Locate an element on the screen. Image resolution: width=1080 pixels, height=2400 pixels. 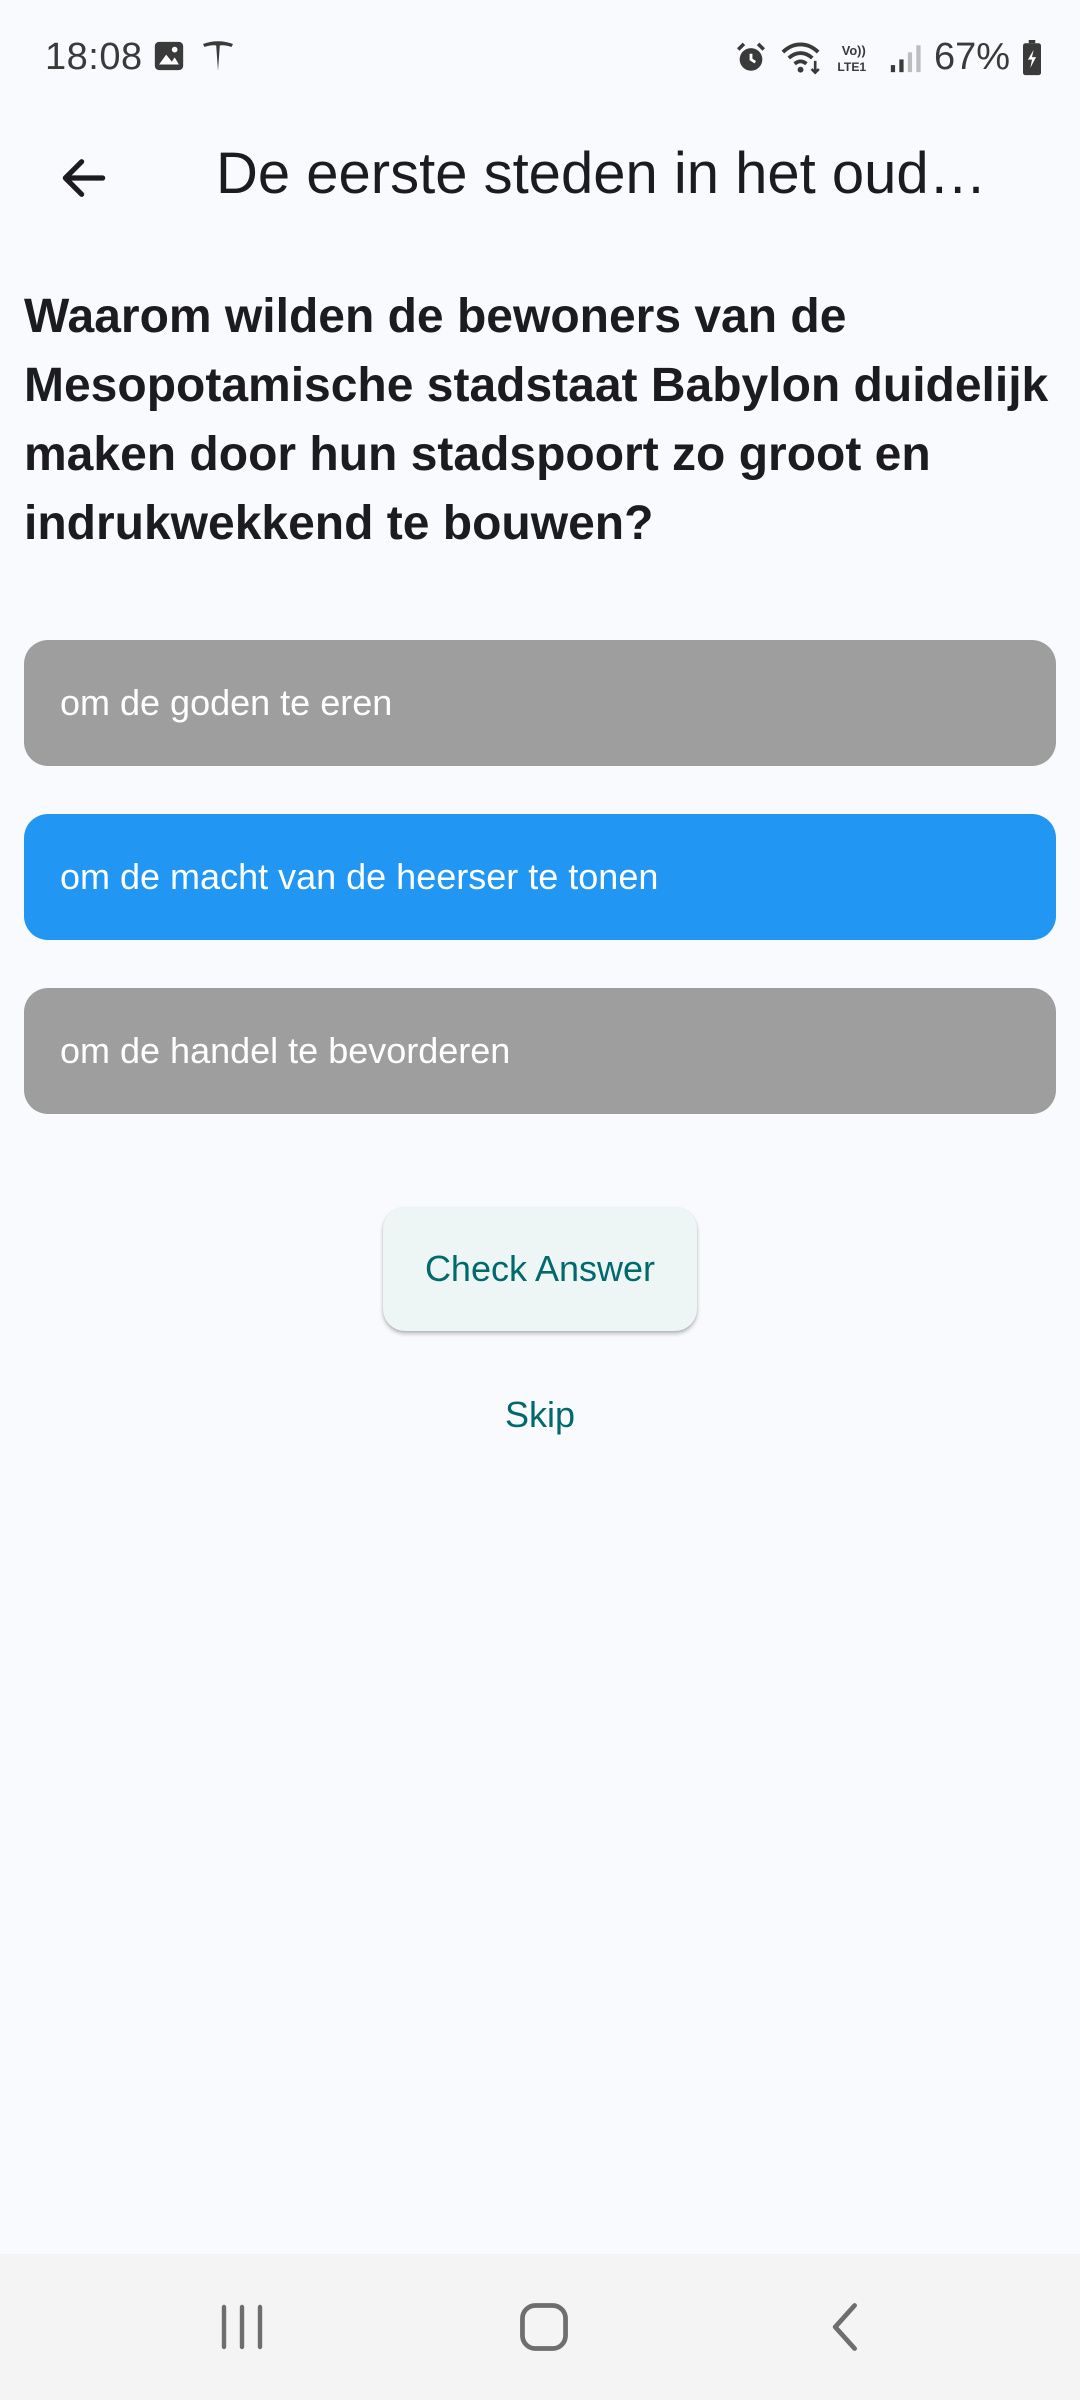
system-back-button is located at coordinates (846, 2327).